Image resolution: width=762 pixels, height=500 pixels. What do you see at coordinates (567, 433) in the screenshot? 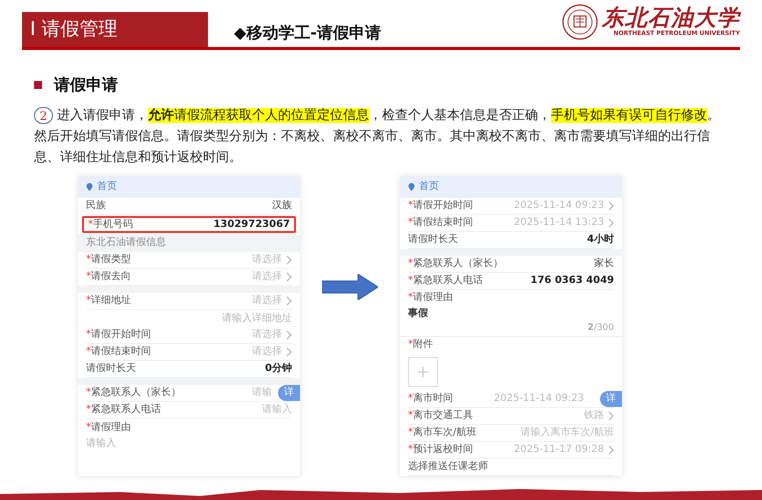
I see `field-placeholder: 请输入离市车次/航班` at bounding box center [567, 433].